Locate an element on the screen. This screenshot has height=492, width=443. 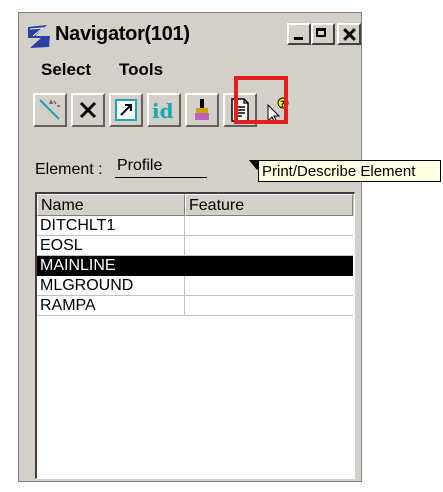
menu-bar: Select Tools is located at coordinates (190, 70).